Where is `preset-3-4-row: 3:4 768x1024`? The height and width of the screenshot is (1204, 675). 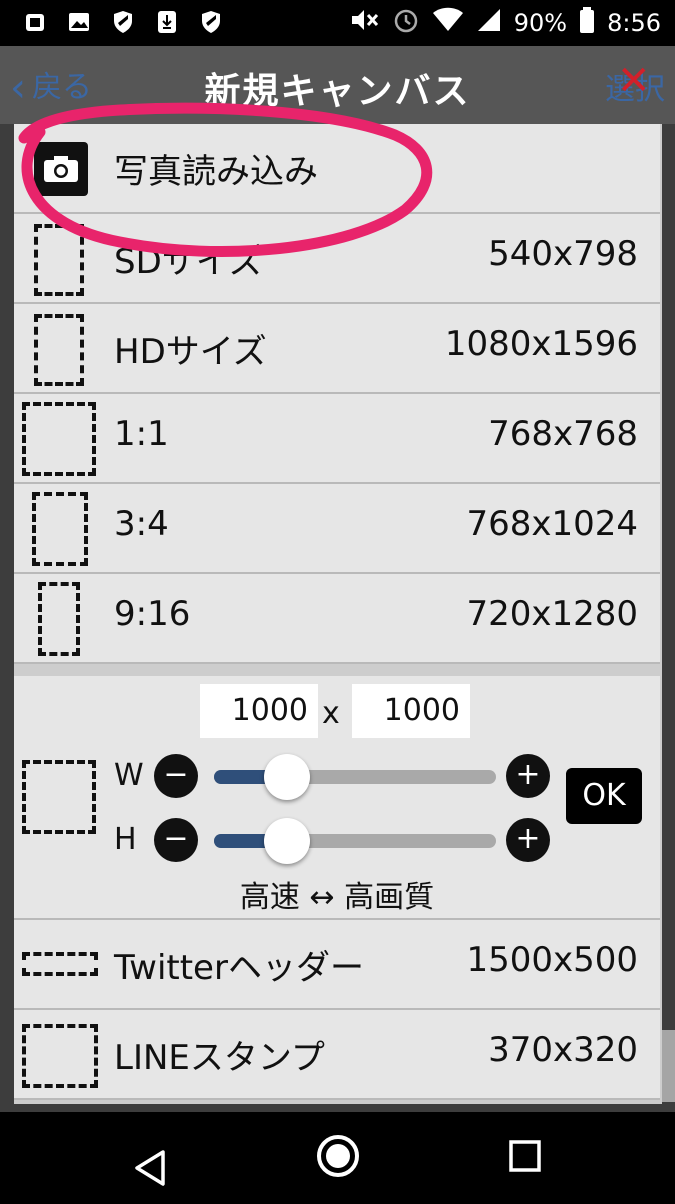 preset-3-4-row: 3:4 768x1024 is located at coordinates (337, 529).